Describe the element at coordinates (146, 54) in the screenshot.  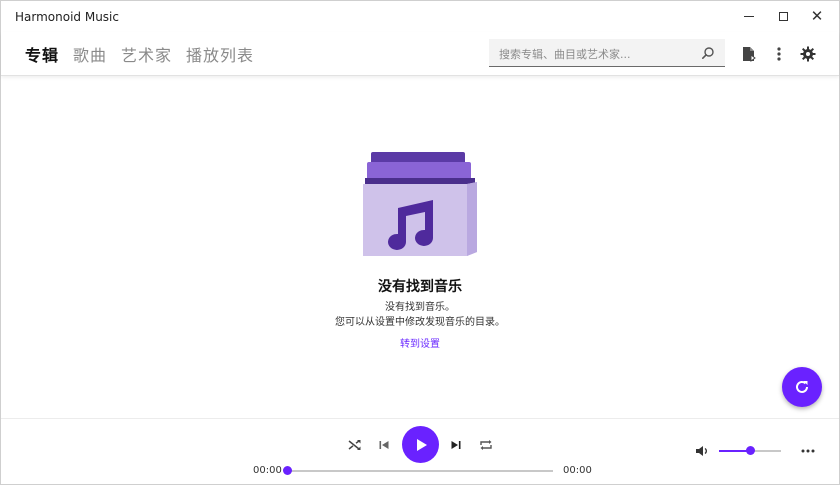
I see `tab-artists: 艺术家` at that location.